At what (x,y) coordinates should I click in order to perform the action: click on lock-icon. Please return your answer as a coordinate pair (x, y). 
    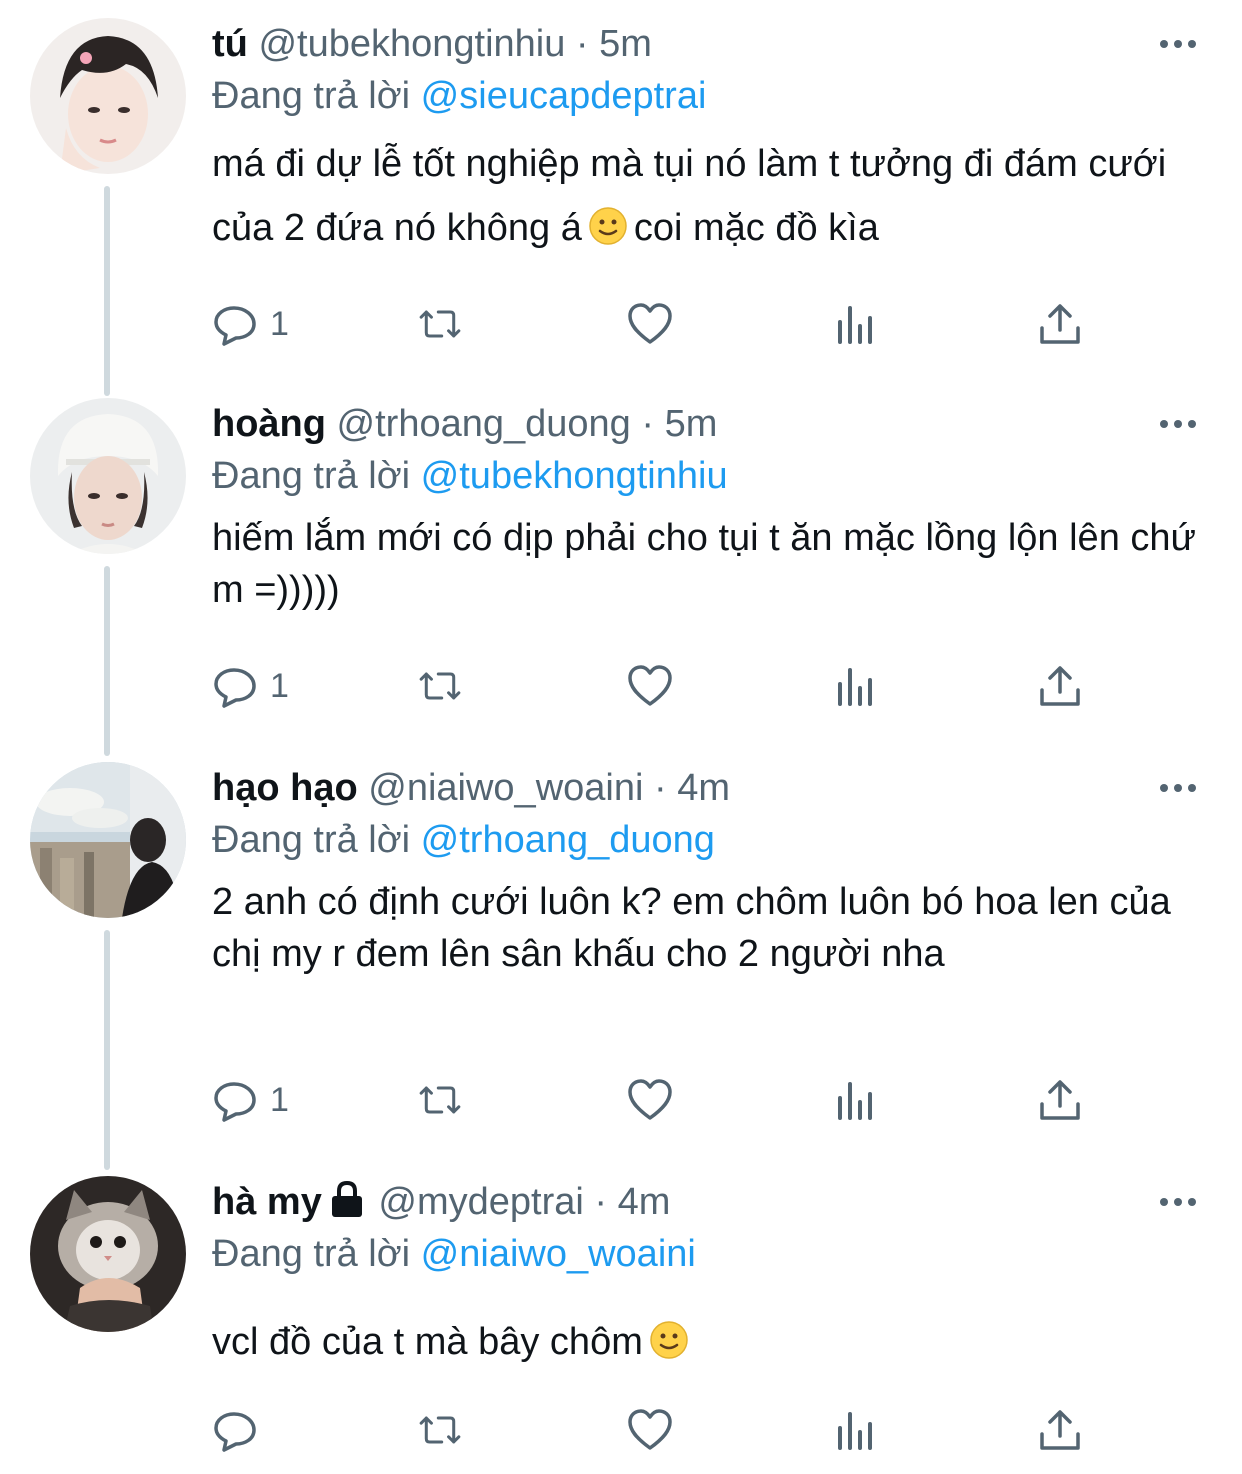
    Looking at the image, I should click on (346, 1198).